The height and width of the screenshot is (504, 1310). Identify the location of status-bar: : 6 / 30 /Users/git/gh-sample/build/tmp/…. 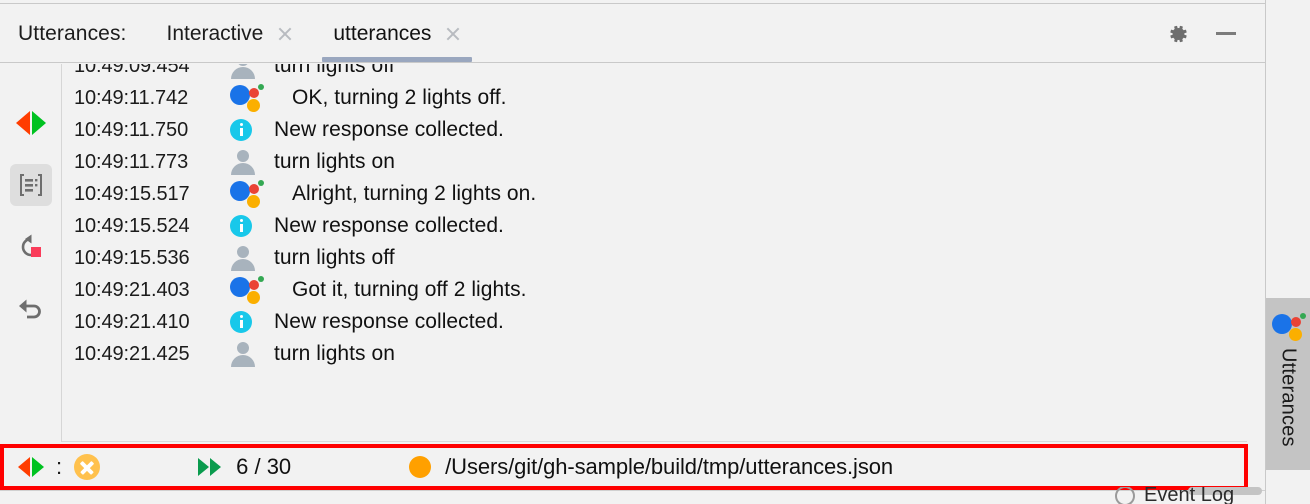
(624, 467).